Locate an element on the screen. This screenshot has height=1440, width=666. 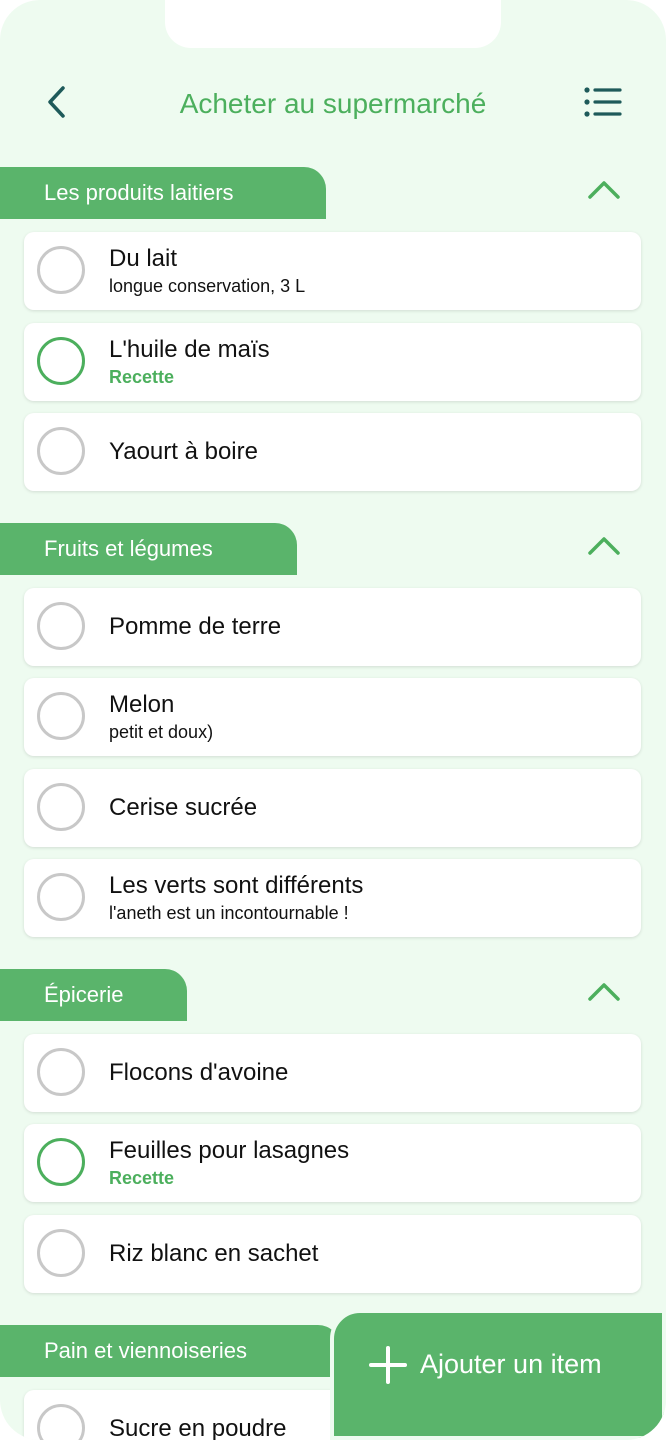
list-item: Feuilles pour lasagnes Recette is located at coordinates (332, 1163).